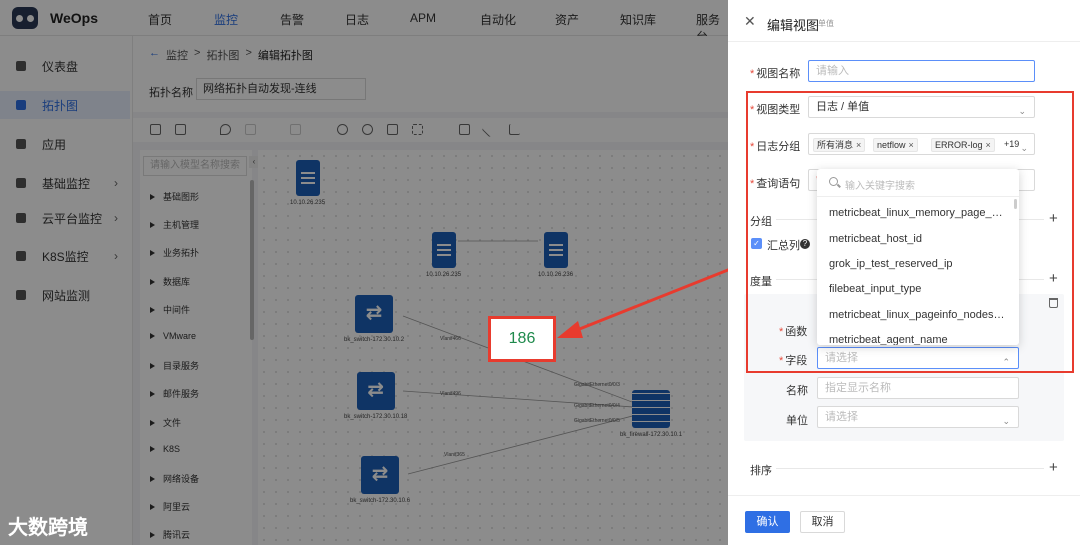  What do you see at coordinates (48, 528) in the screenshot?
I see `watermark: 大数跨境` at bounding box center [48, 528].